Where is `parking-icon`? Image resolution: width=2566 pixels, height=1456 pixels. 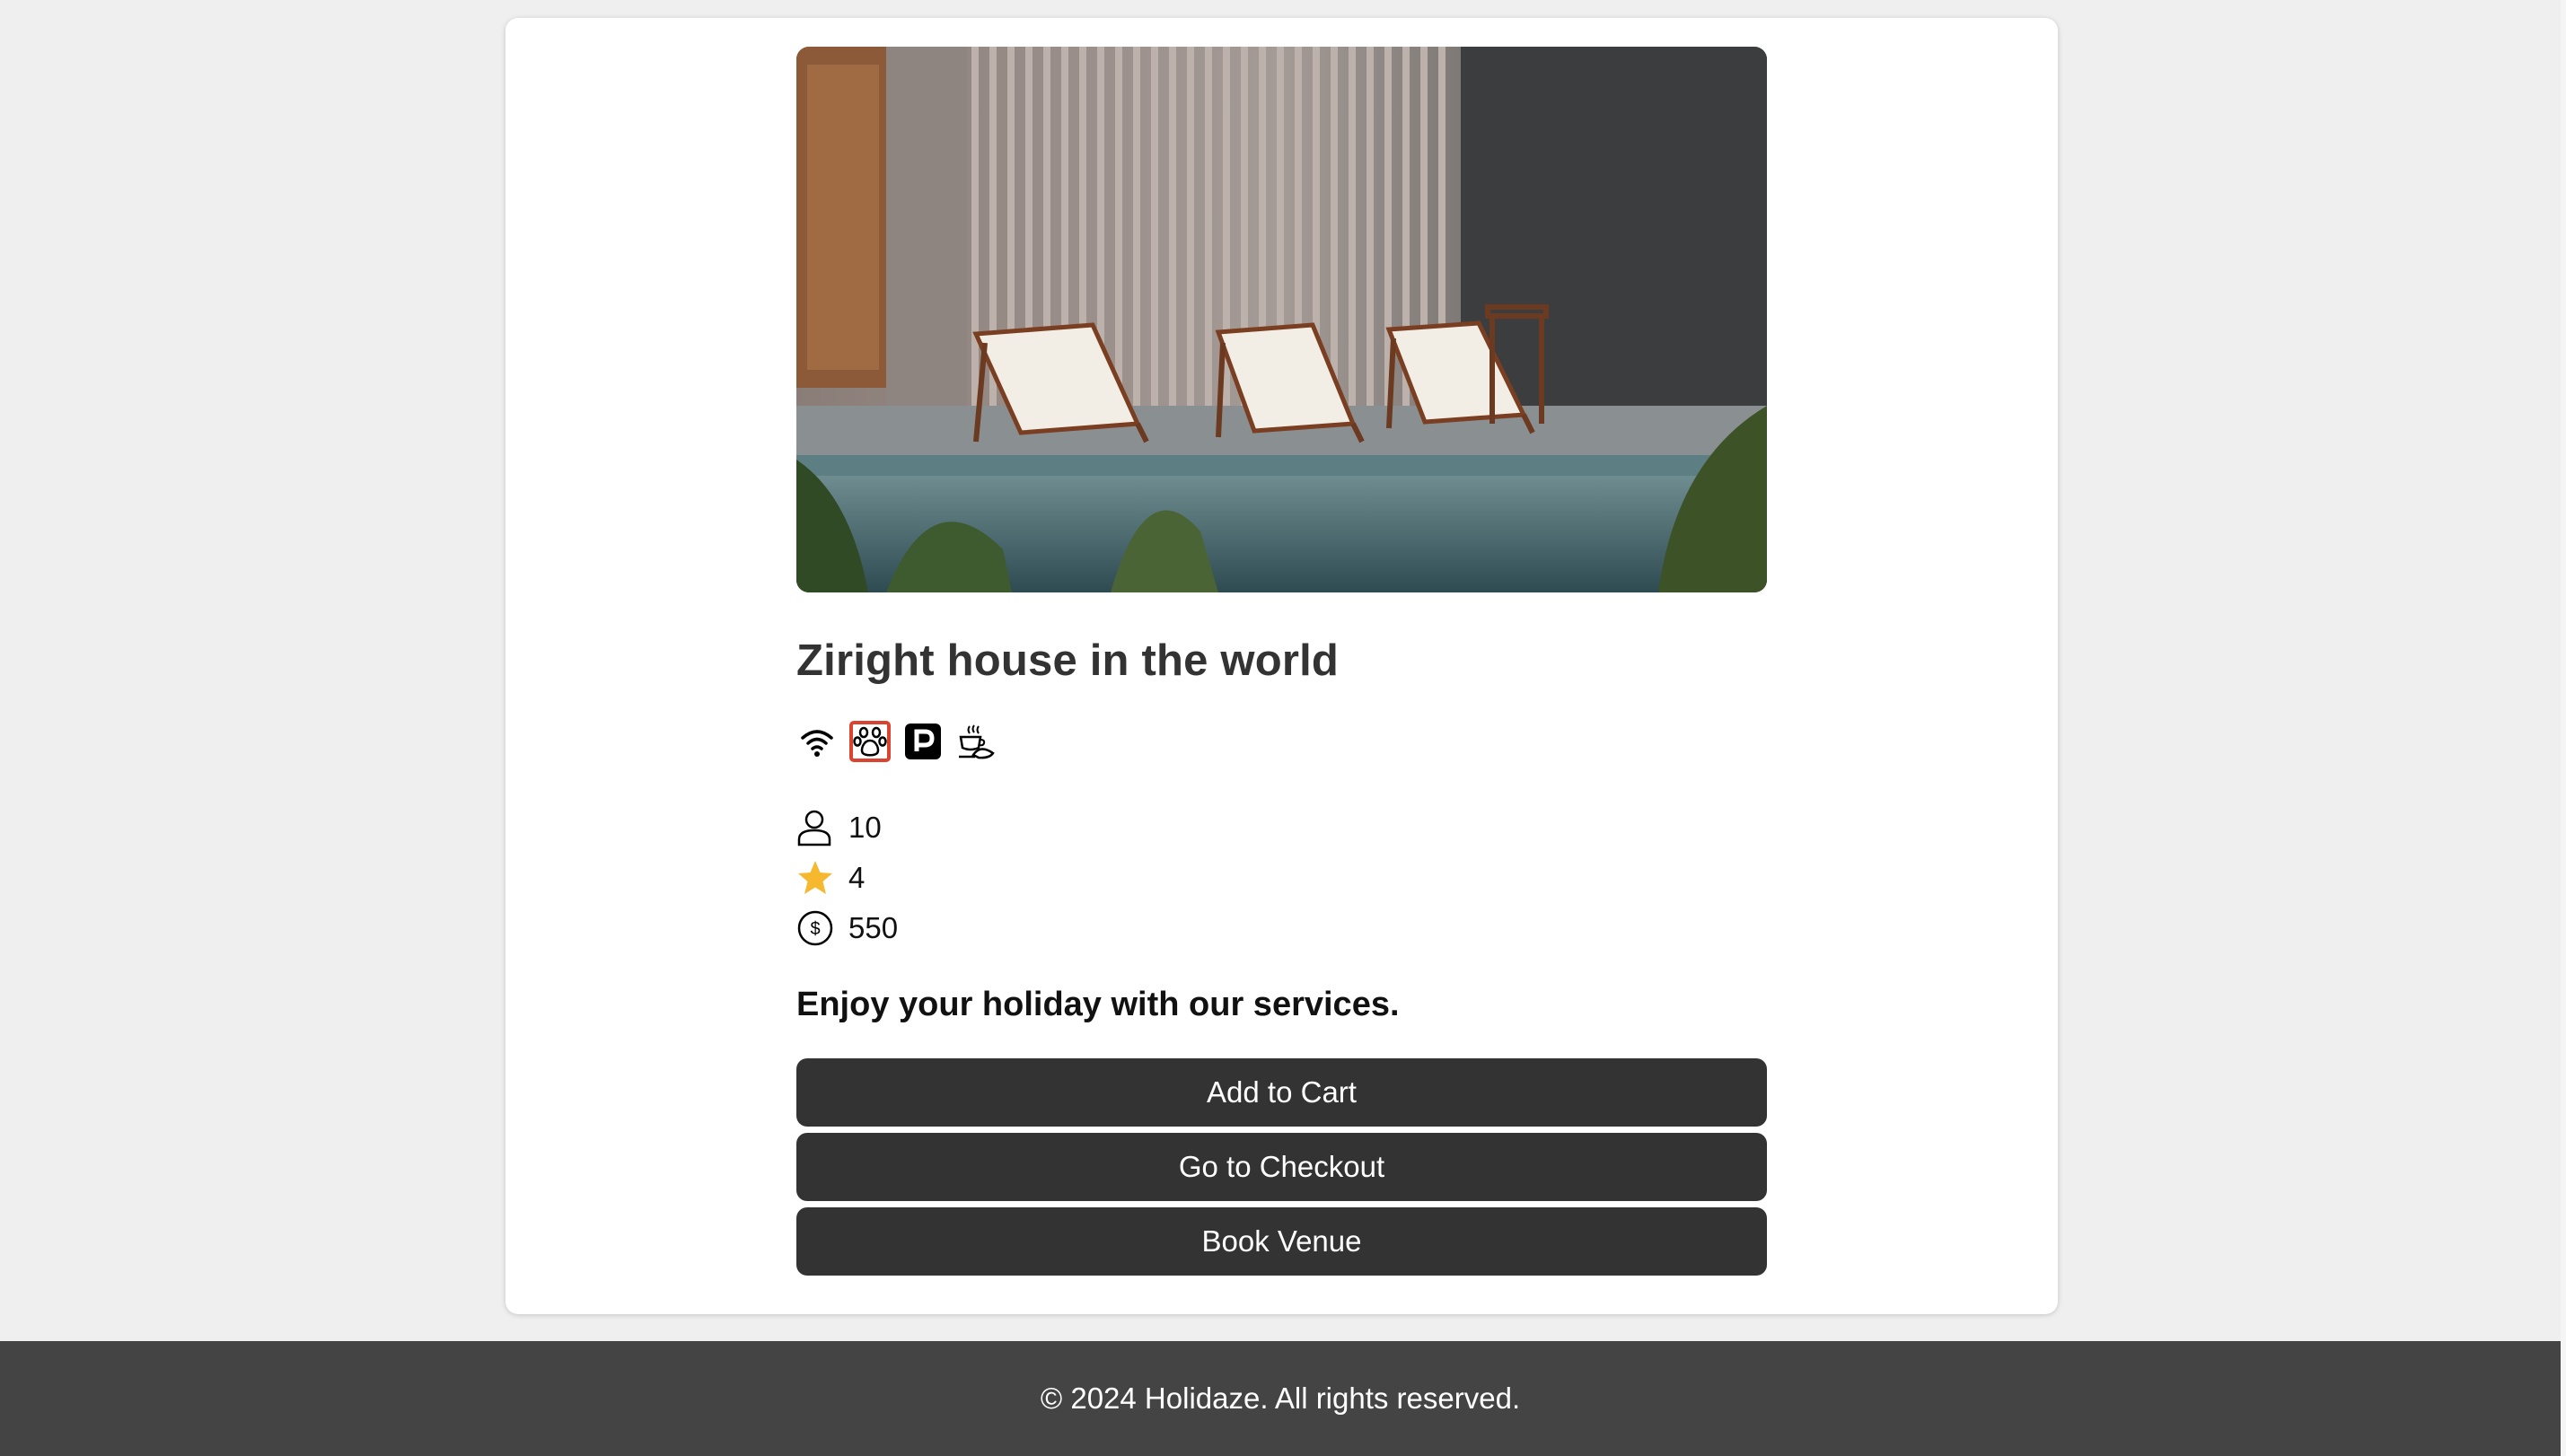
parking-icon is located at coordinates (923, 741).